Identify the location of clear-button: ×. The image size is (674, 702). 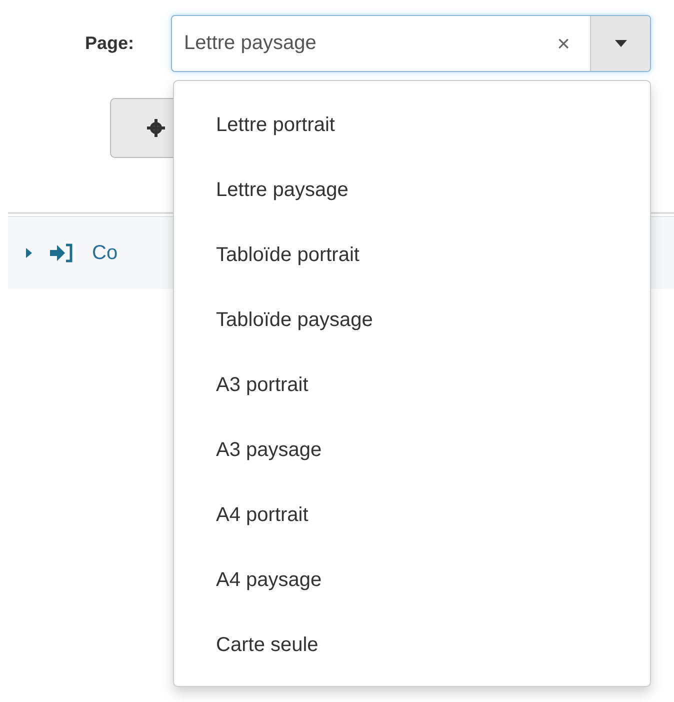
(563, 43).